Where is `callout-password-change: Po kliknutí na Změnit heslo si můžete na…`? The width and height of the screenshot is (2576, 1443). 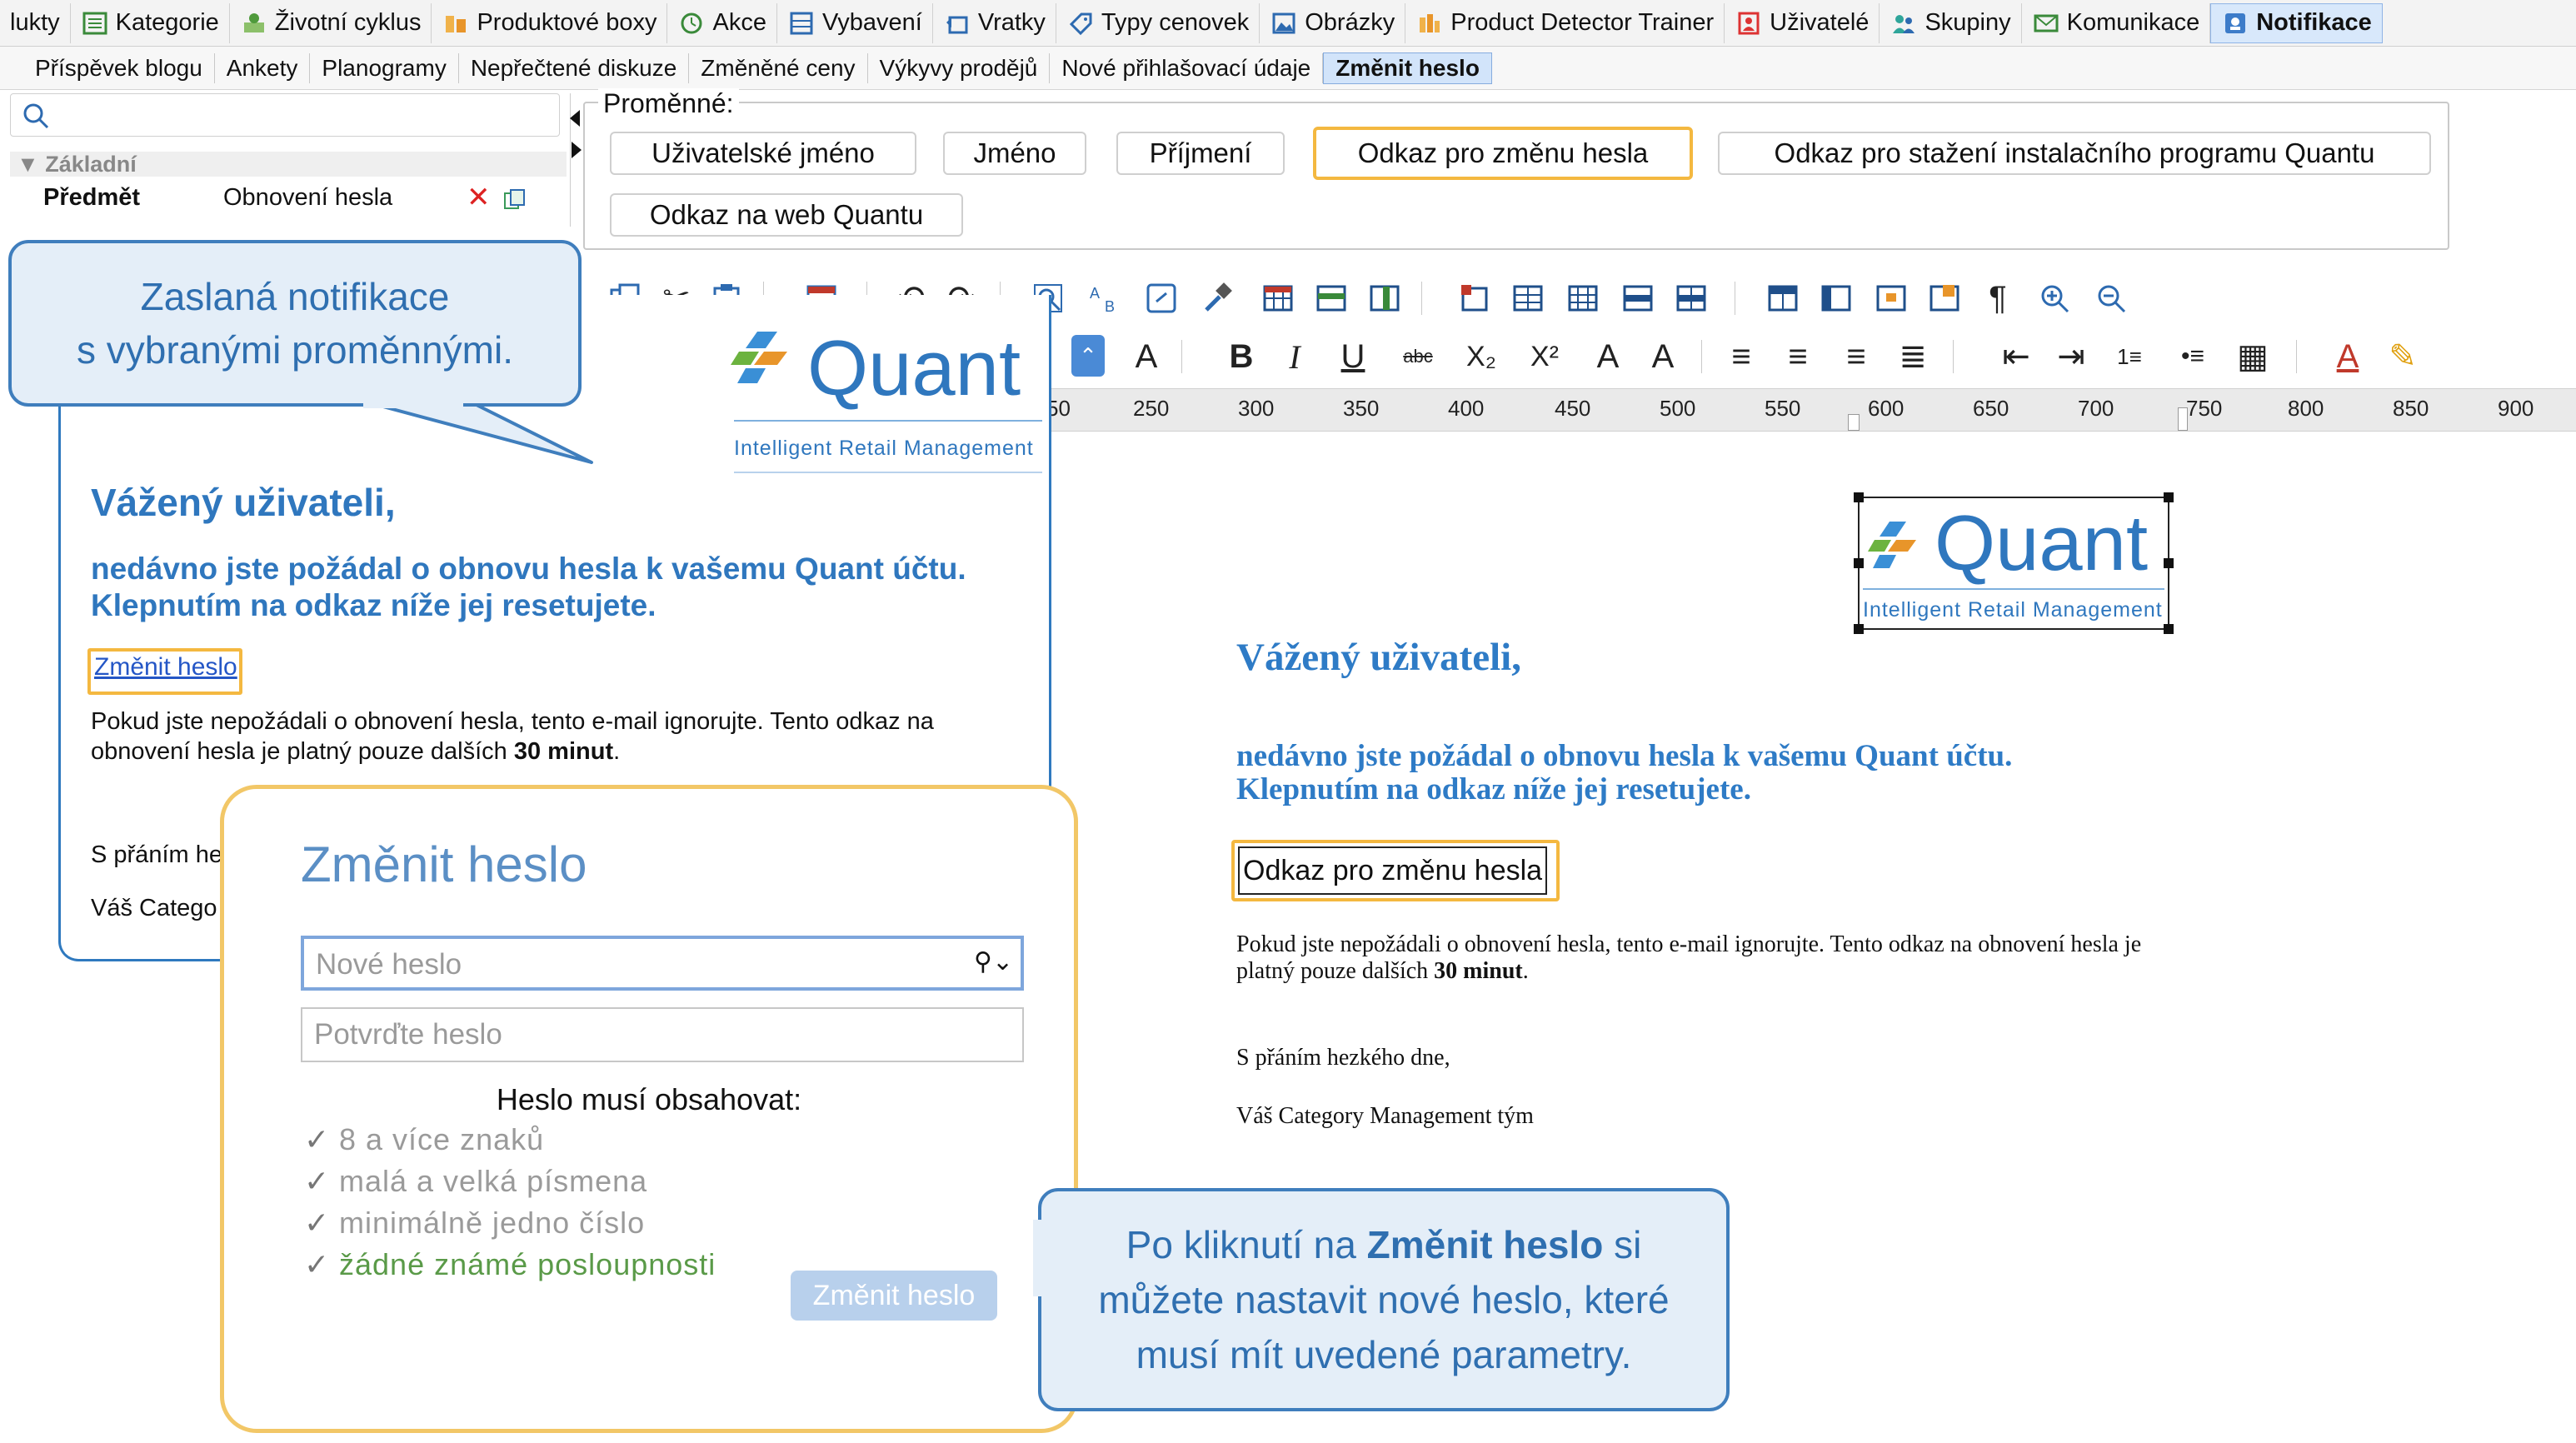
callout-password-change: Po kliknutí na Změnit heslo si můžete na… is located at coordinates (1384, 1299).